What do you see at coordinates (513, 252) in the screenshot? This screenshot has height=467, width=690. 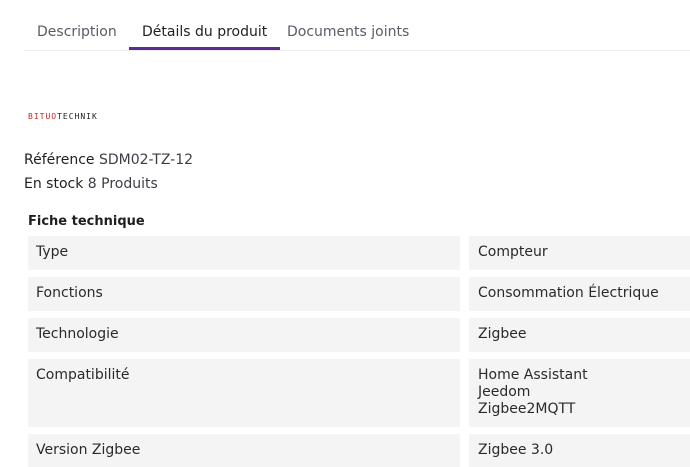 I see `spec-value-line: Compteur` at bounding box center [513, 252].